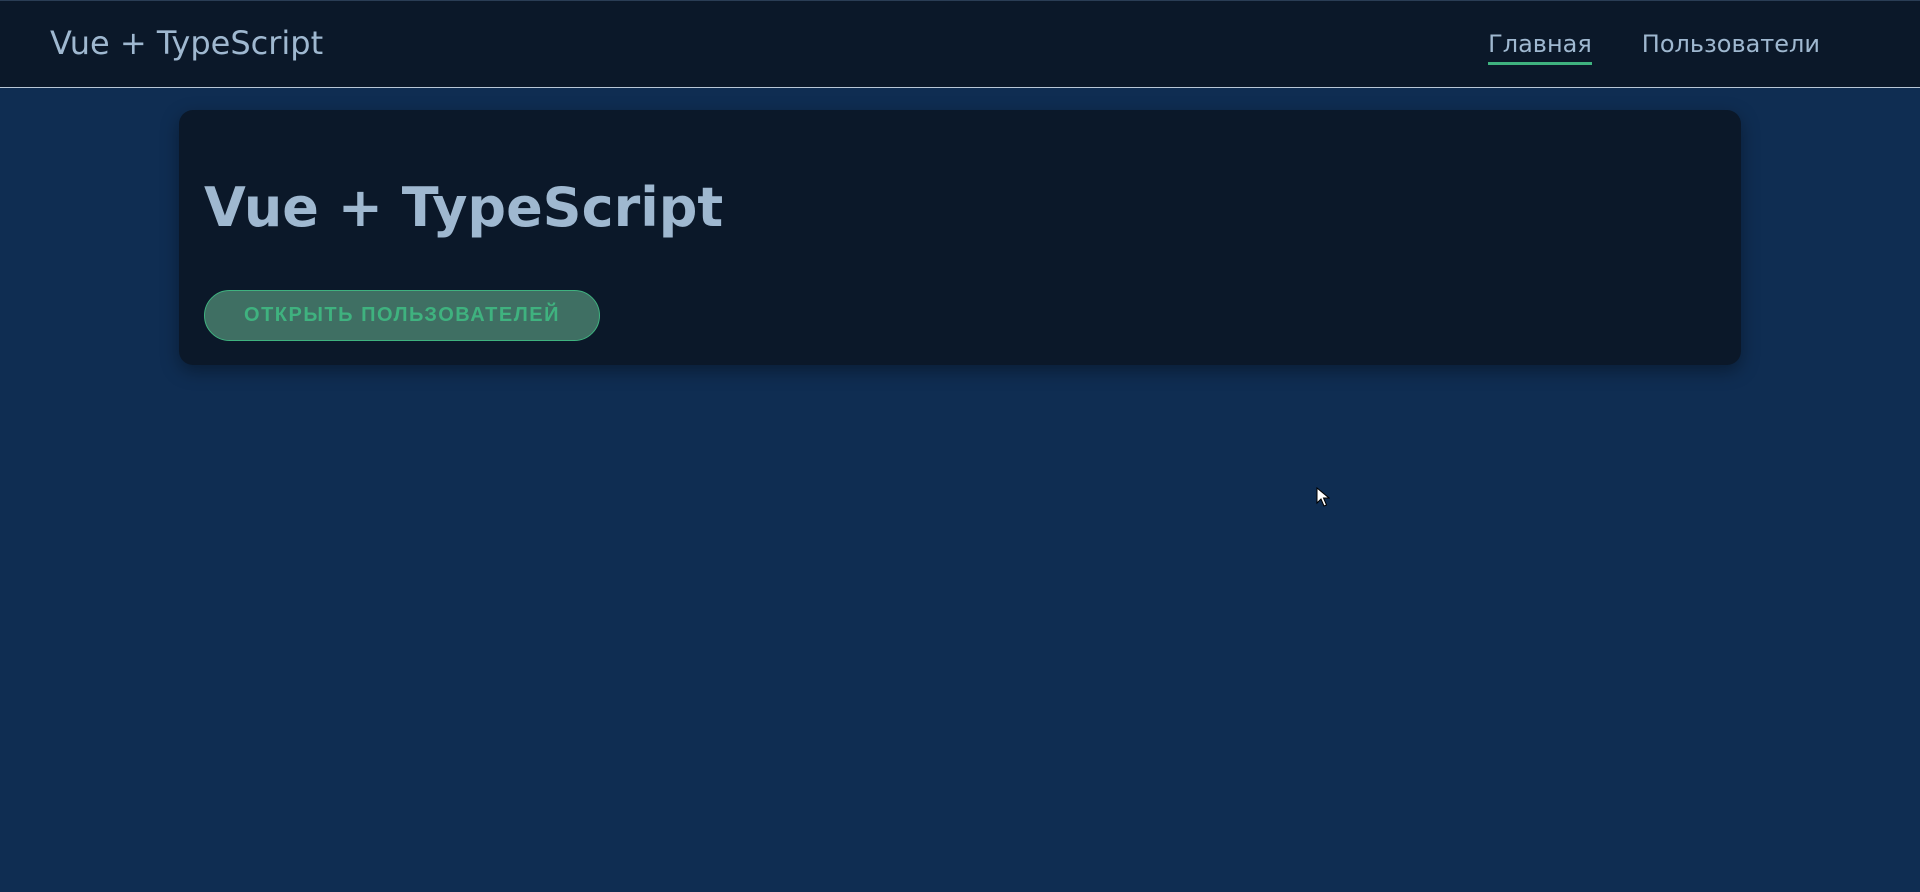 This screenshot has height=892, width=1920. I want to click on main-nav: Главная Пользователи, so click(1654, 46).